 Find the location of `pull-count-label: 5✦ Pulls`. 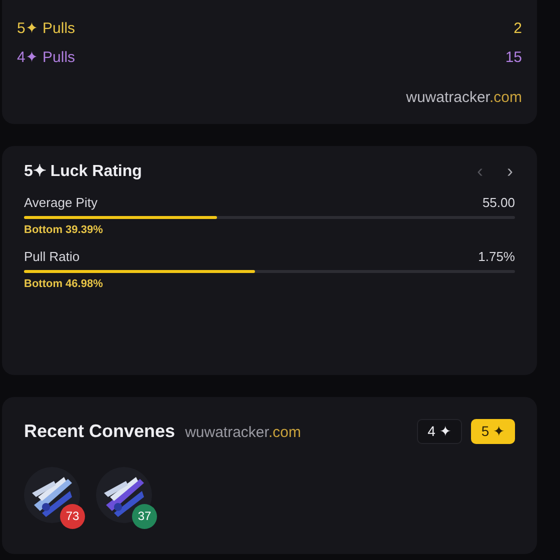

pull-count-label: 5✦ Pulls is located at coordinates (46, 29).